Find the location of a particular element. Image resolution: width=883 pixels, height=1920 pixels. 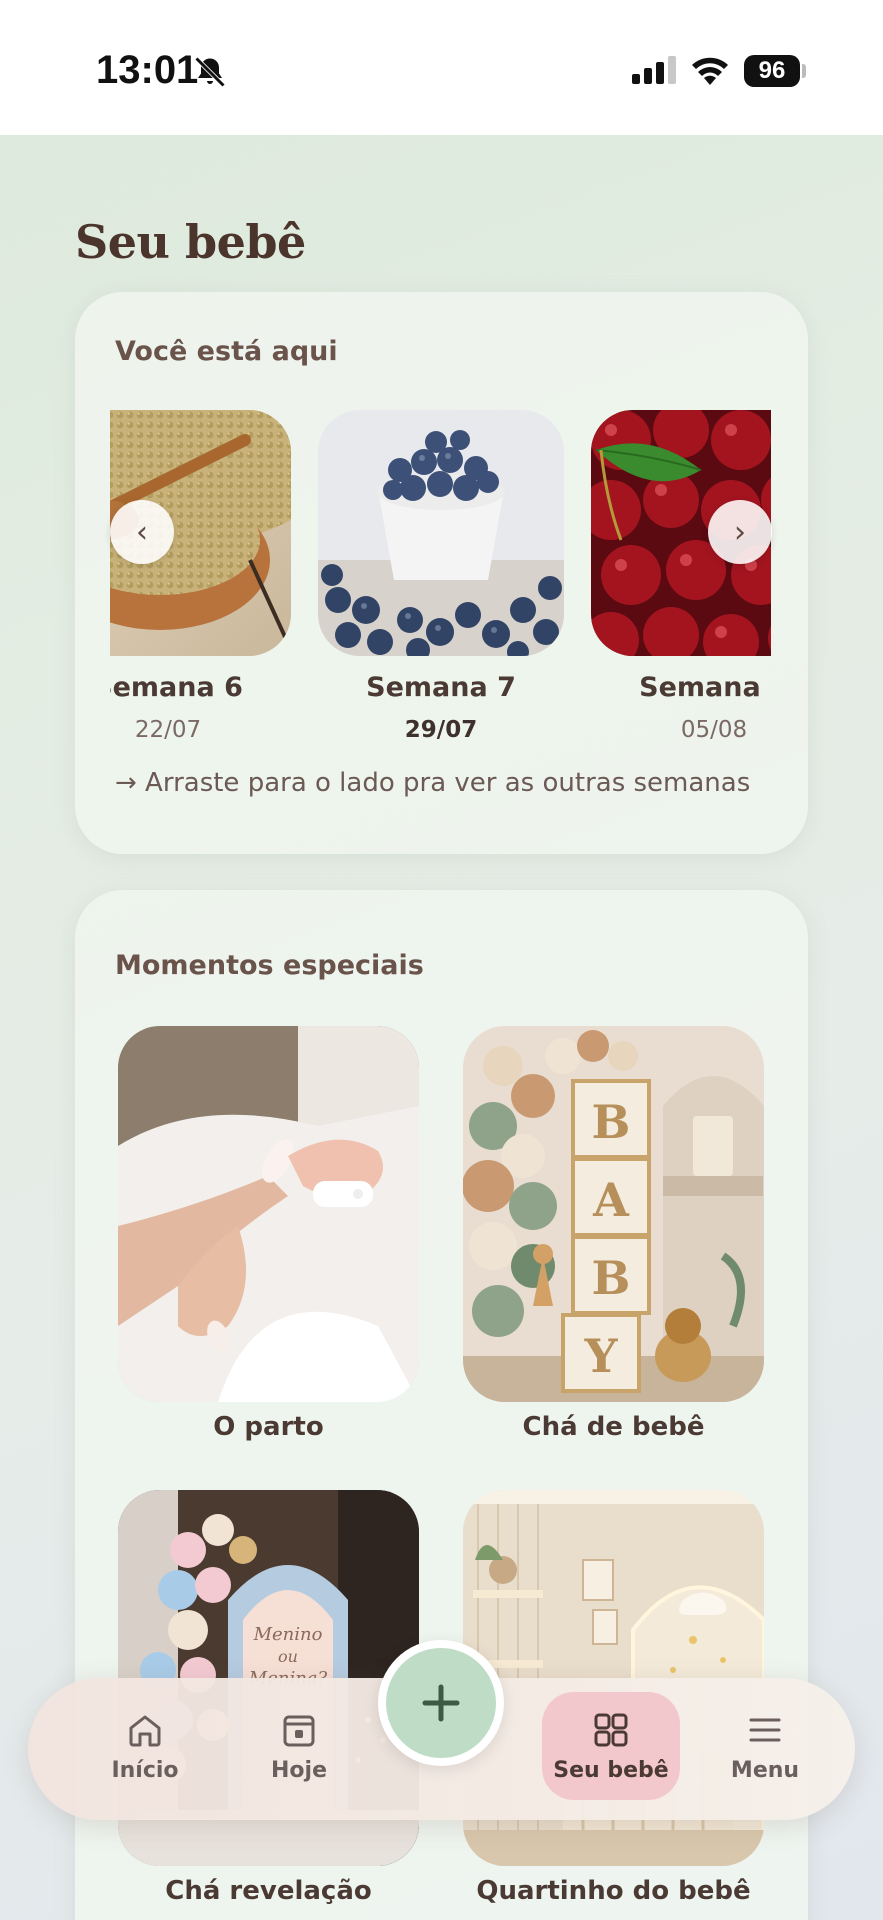

moment-image-newborn is located at coordinates (268, 1214).